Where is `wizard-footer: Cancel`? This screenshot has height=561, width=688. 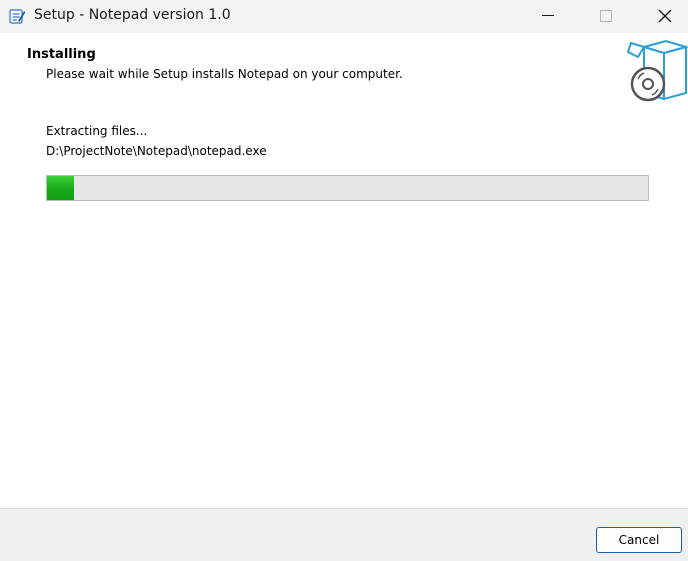
wizard-footer: Cancel is located at coordinates (344, 534).